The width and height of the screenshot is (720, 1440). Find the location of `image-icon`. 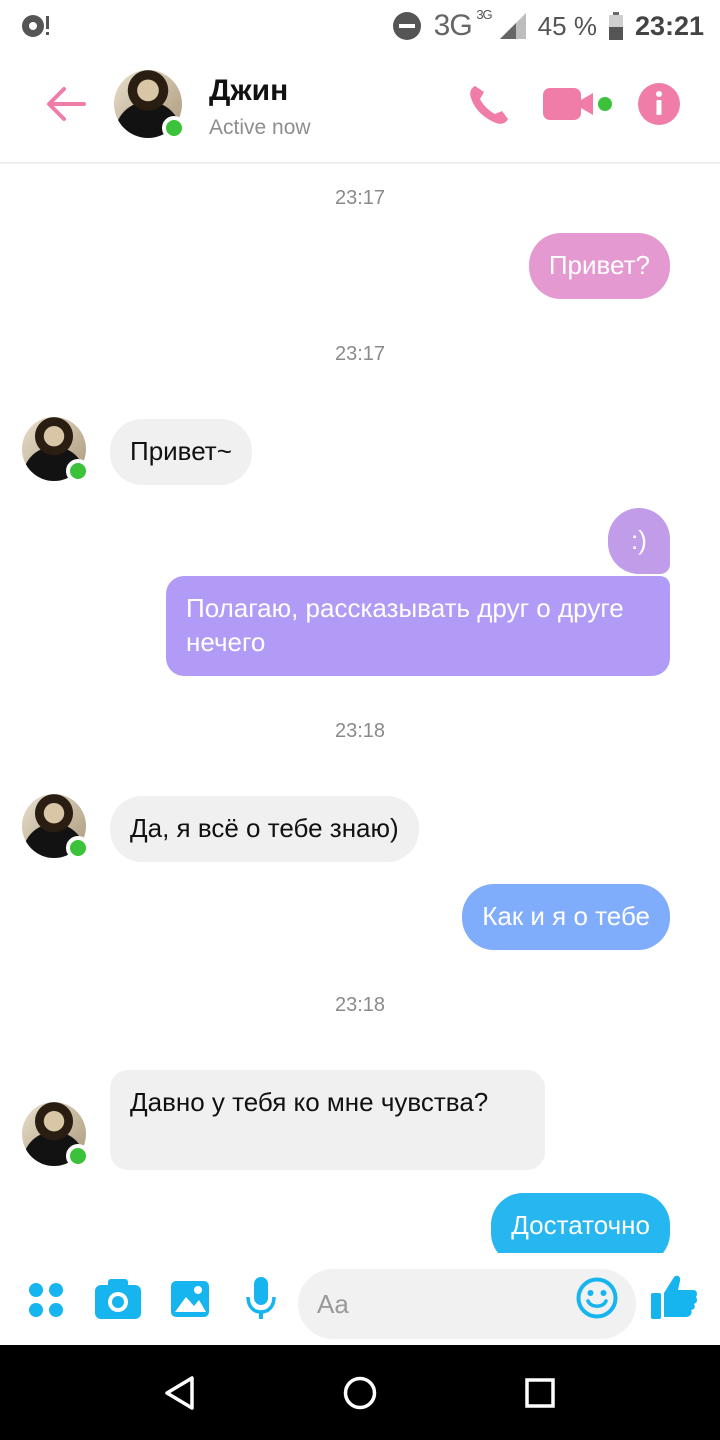

image-icon is located at coordinates (190, 1298).